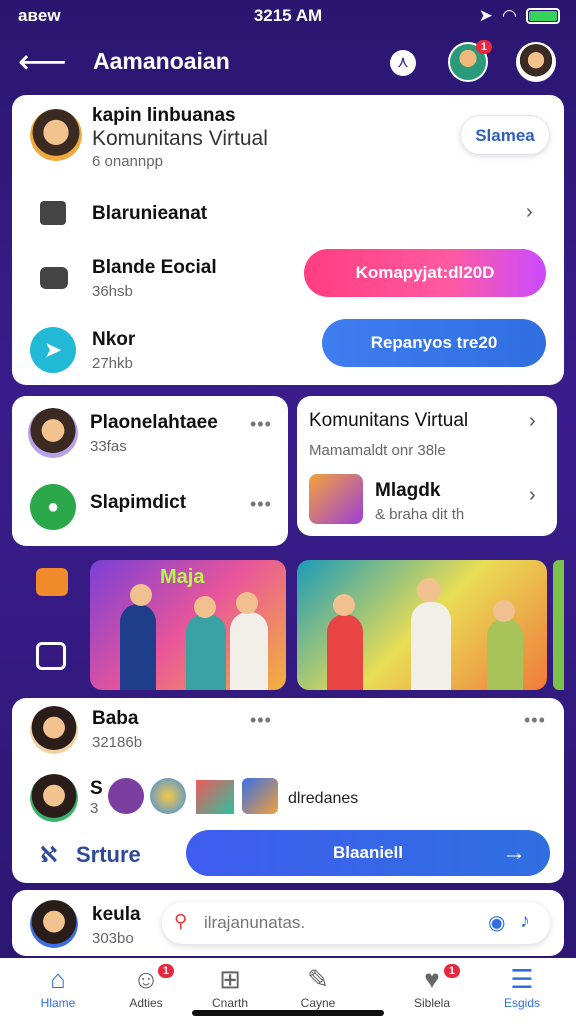  What do you see at coordinates (150, 471) in the screenshot?
I see `left-list-card: Plaonelahtaee 33fas ••• ● Slapimdict •••` at bounding box center [150, 471].